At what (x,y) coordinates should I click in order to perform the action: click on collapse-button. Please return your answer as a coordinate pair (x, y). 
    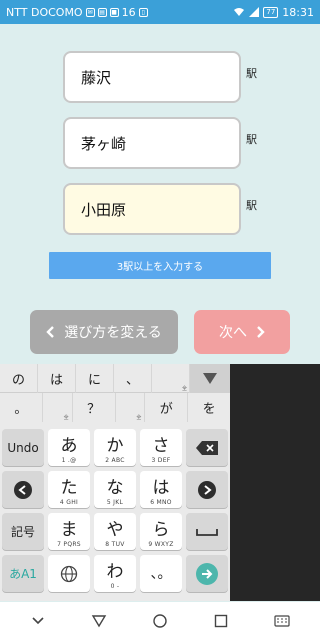
    Looking at the image, I should click on (210, 378).